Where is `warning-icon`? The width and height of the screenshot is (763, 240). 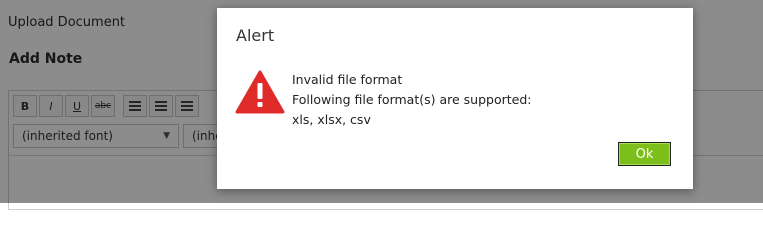 warning-icon is located at coordinates (260, 92).